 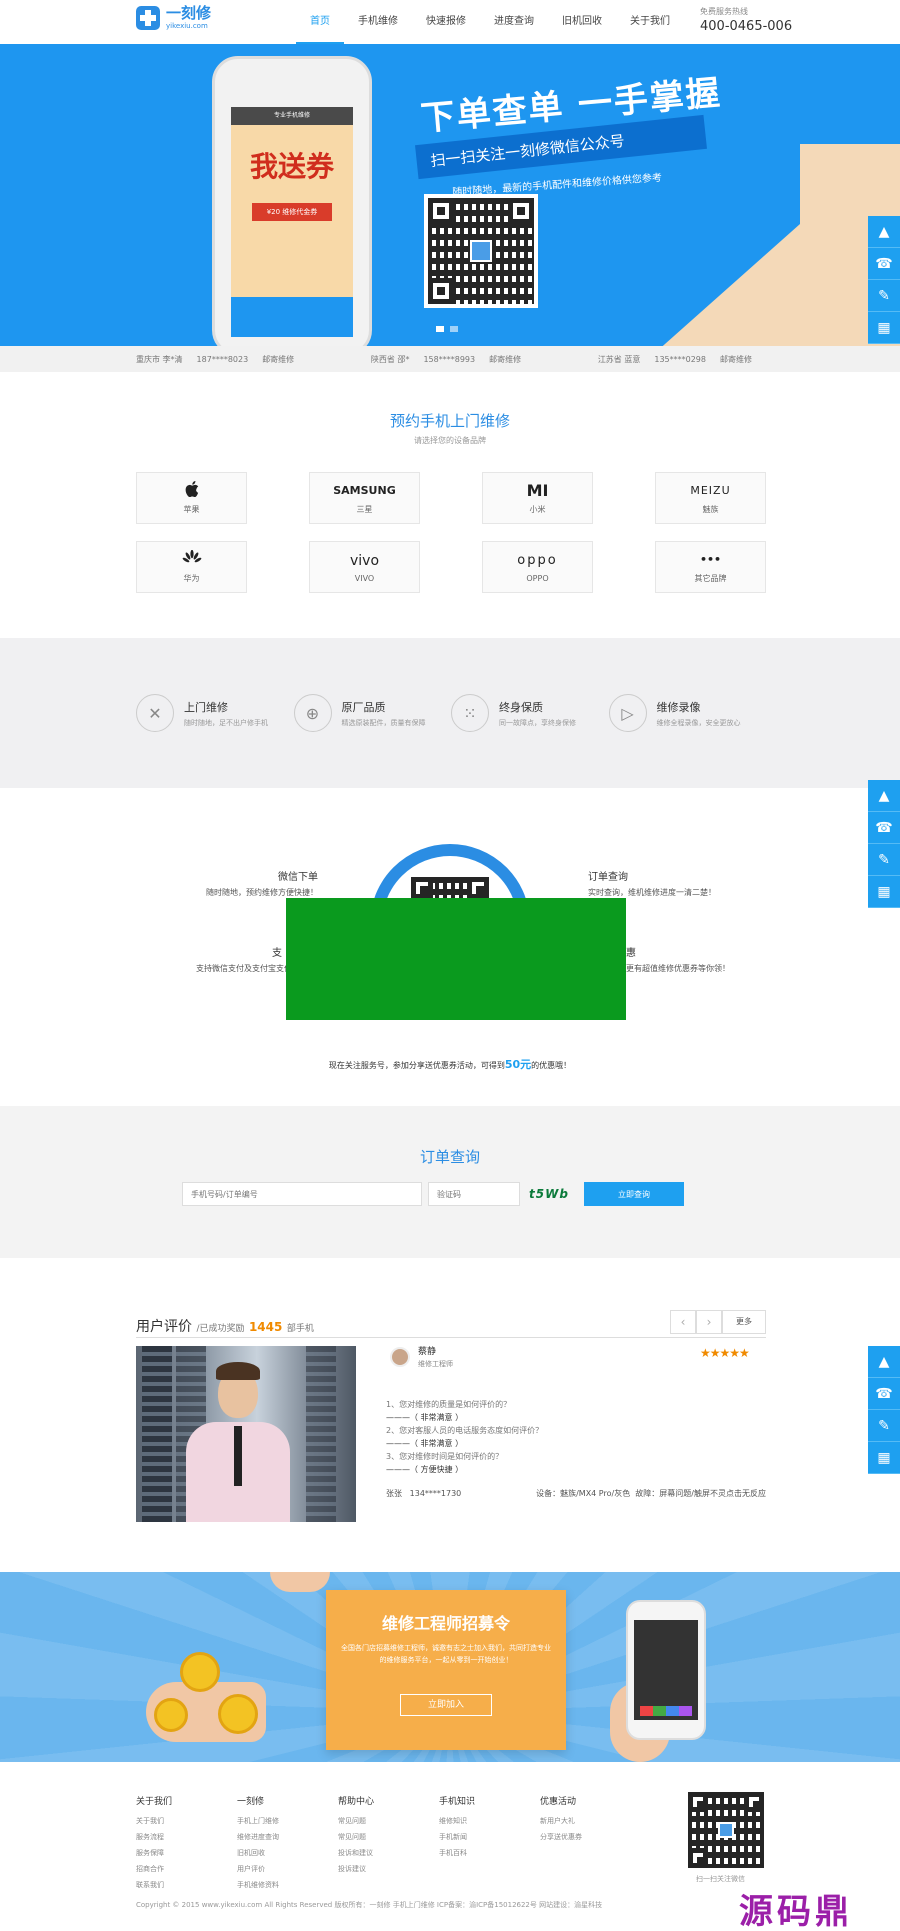 What do you see at coordinates (287, 1853) in the screenshot?
I see `footer-link: 旧机回收` at bounding box center [287, 1853].